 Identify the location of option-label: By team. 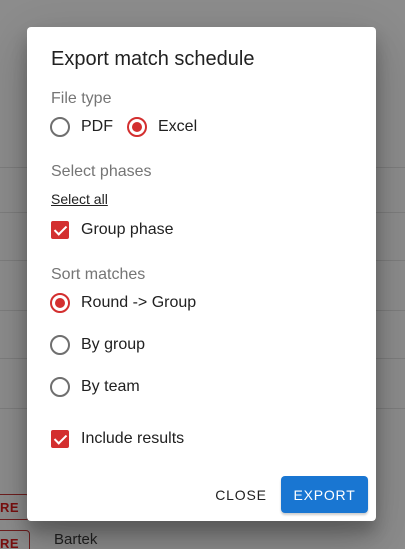
(110, 386).